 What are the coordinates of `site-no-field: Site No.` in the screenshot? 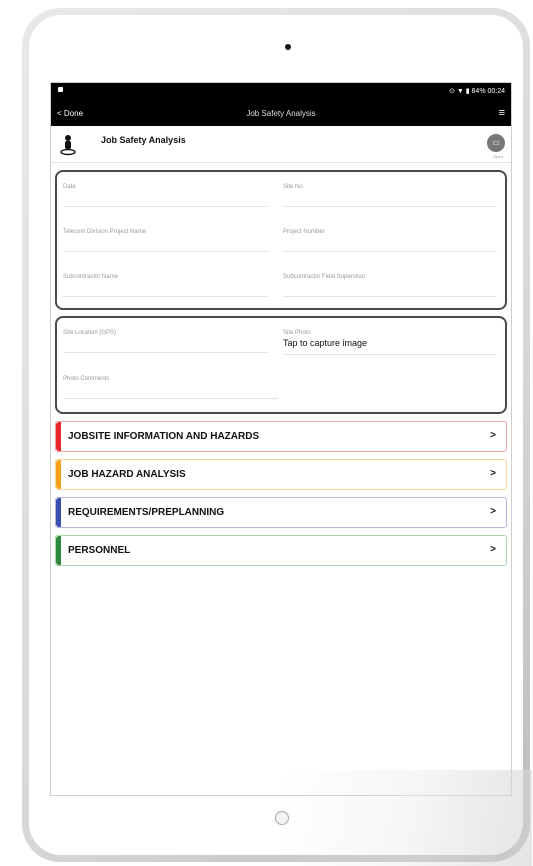 It's located at (390, 195).